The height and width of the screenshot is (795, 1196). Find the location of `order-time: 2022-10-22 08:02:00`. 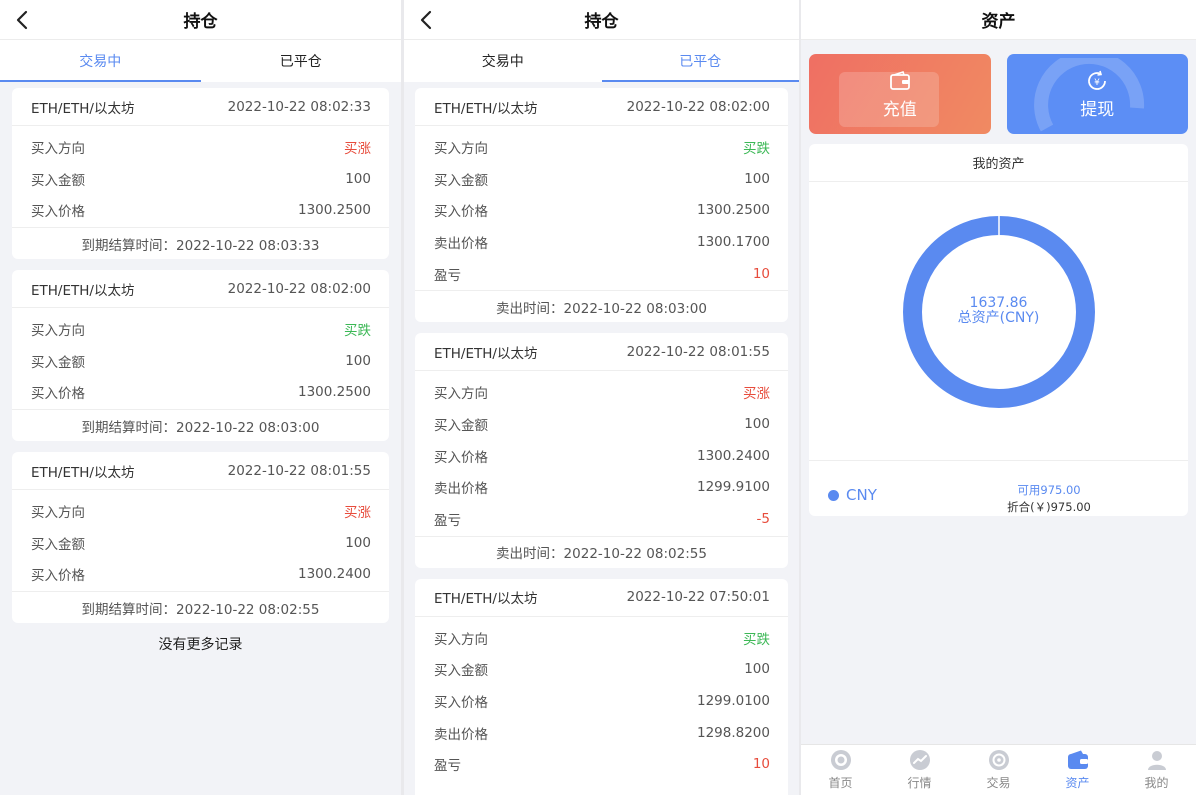

order-time: 2022-10-22 08:02:00 is located at coordinates (698, 106).